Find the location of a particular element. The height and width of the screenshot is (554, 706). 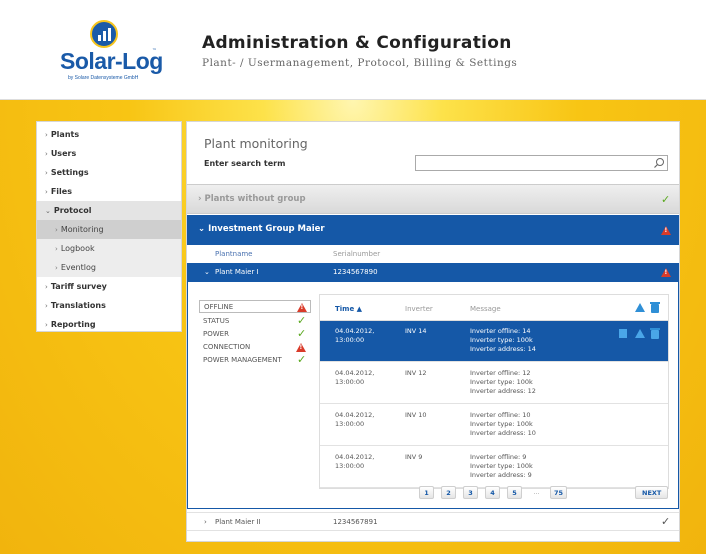

sidebar-item-users: › Users is located at coordinates (109, 153).